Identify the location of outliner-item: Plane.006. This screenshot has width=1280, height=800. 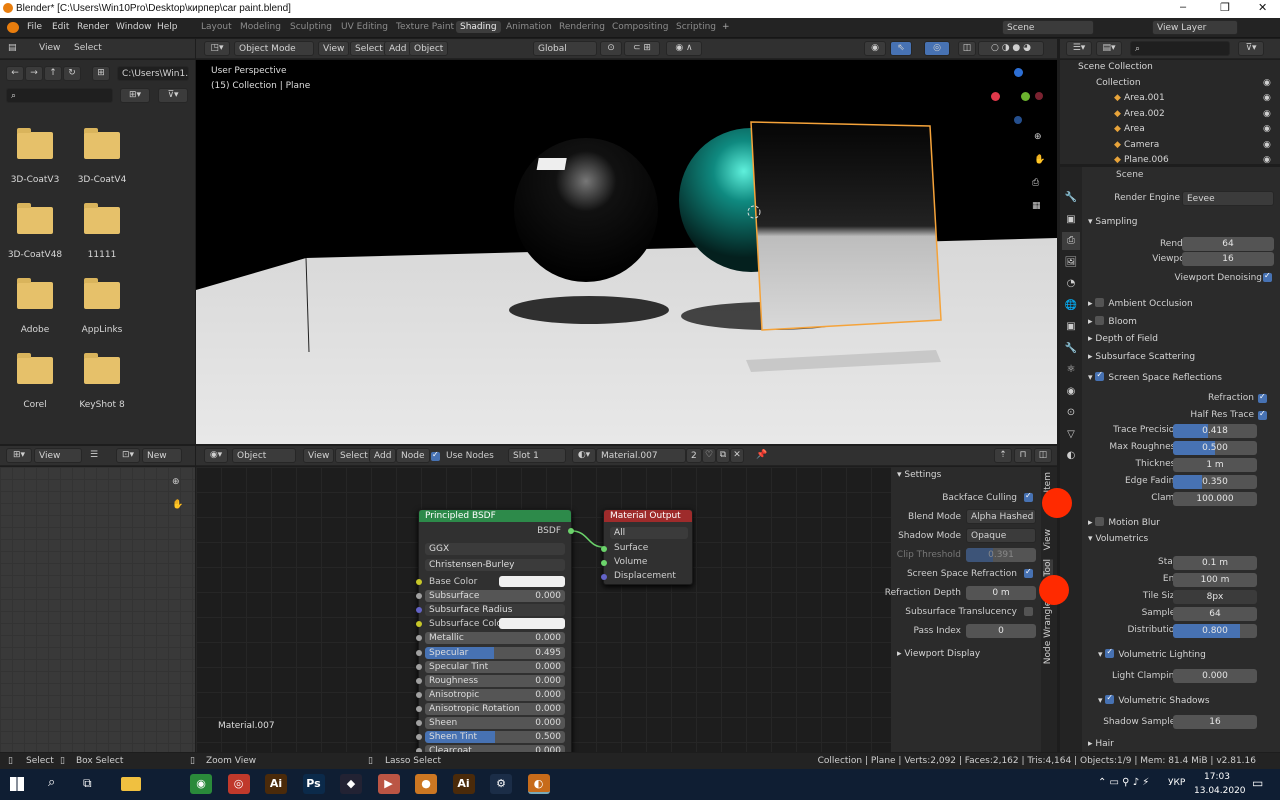
(1146, 160).